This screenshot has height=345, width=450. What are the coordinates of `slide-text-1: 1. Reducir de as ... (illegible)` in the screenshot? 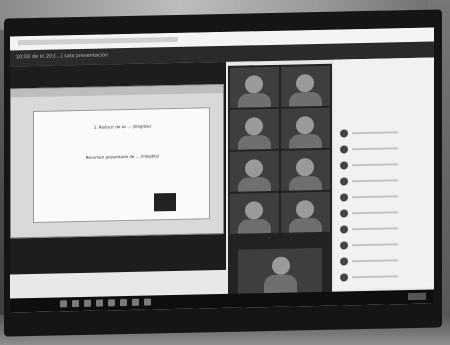 It's located at (122, 126).